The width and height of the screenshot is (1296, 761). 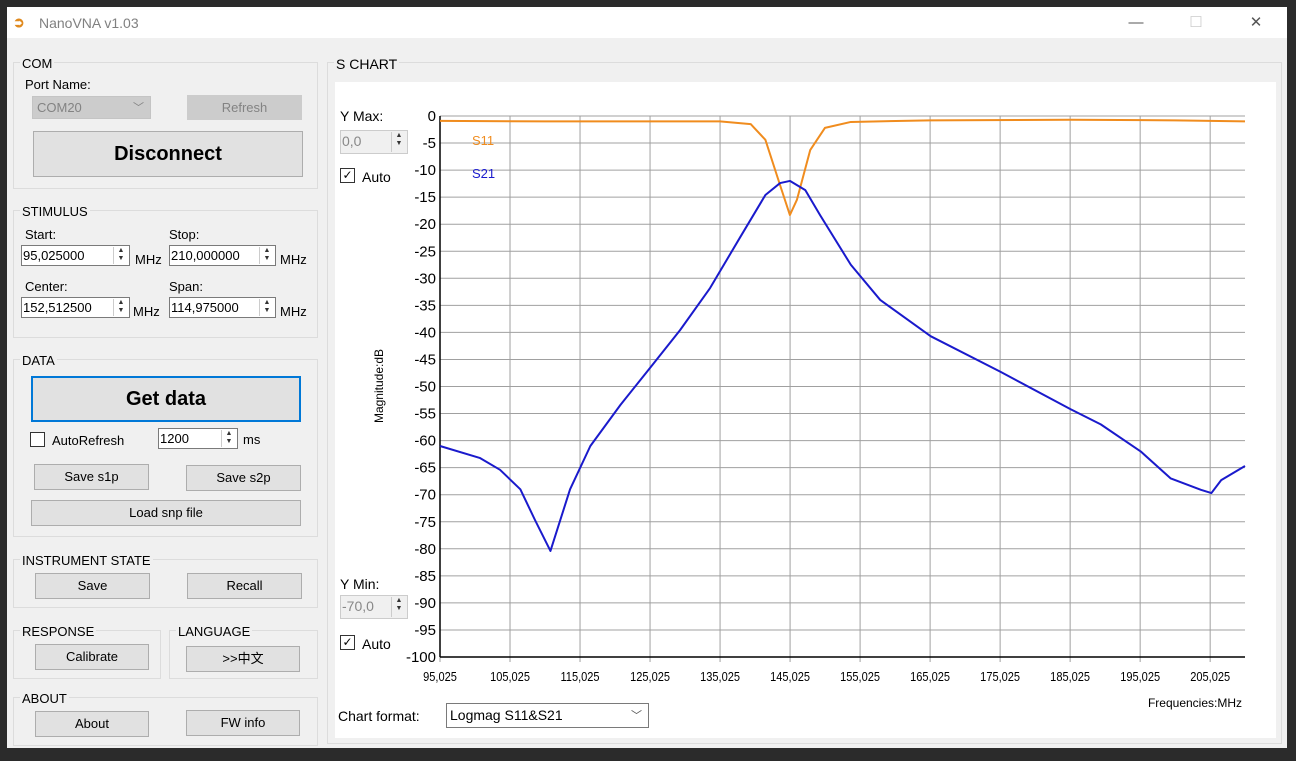 What do you see at coordinates (650, 676) in the screenshot?
I see `x-tick-label: 125,025` at bounding box center [650, 676].